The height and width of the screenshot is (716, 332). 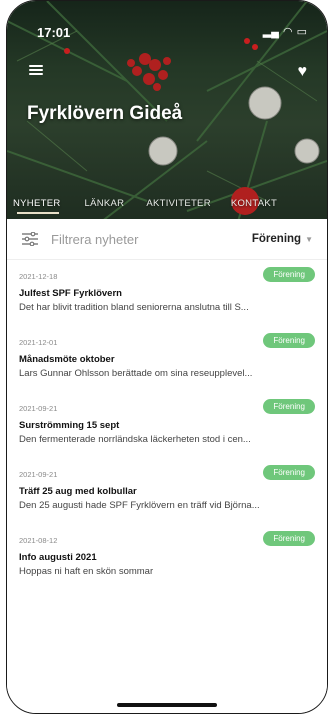 I want to click on app-title: Fyrklövern Gideå, so click(x=105, y=113).